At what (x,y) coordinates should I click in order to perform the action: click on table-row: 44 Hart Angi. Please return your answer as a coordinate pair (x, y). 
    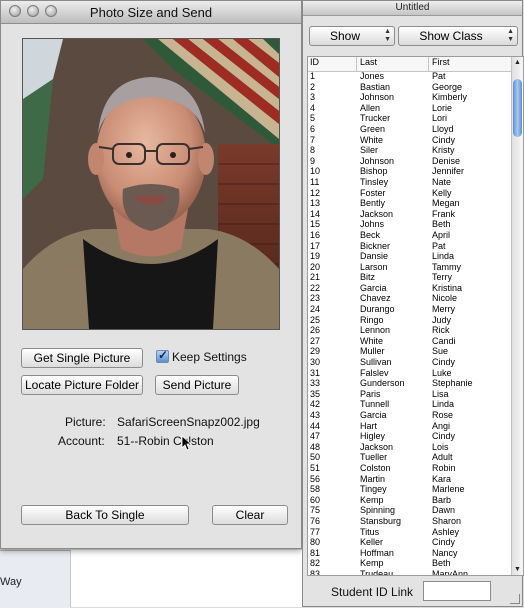
    Looking at the image, I should click on (410, 426).